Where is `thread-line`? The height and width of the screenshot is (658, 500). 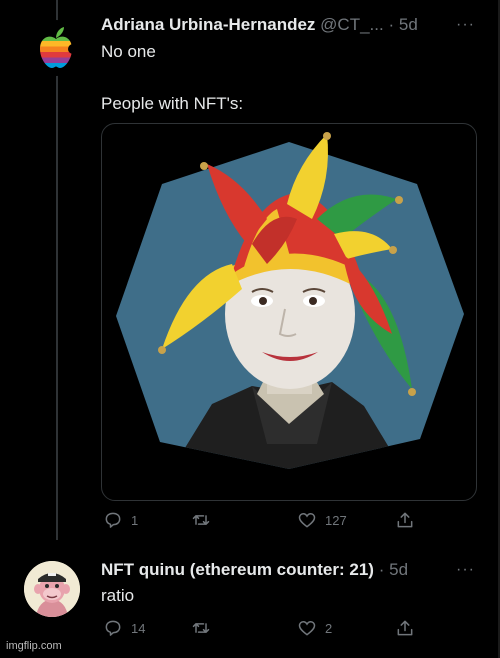
thread-line is located at coordinates (57, 270).